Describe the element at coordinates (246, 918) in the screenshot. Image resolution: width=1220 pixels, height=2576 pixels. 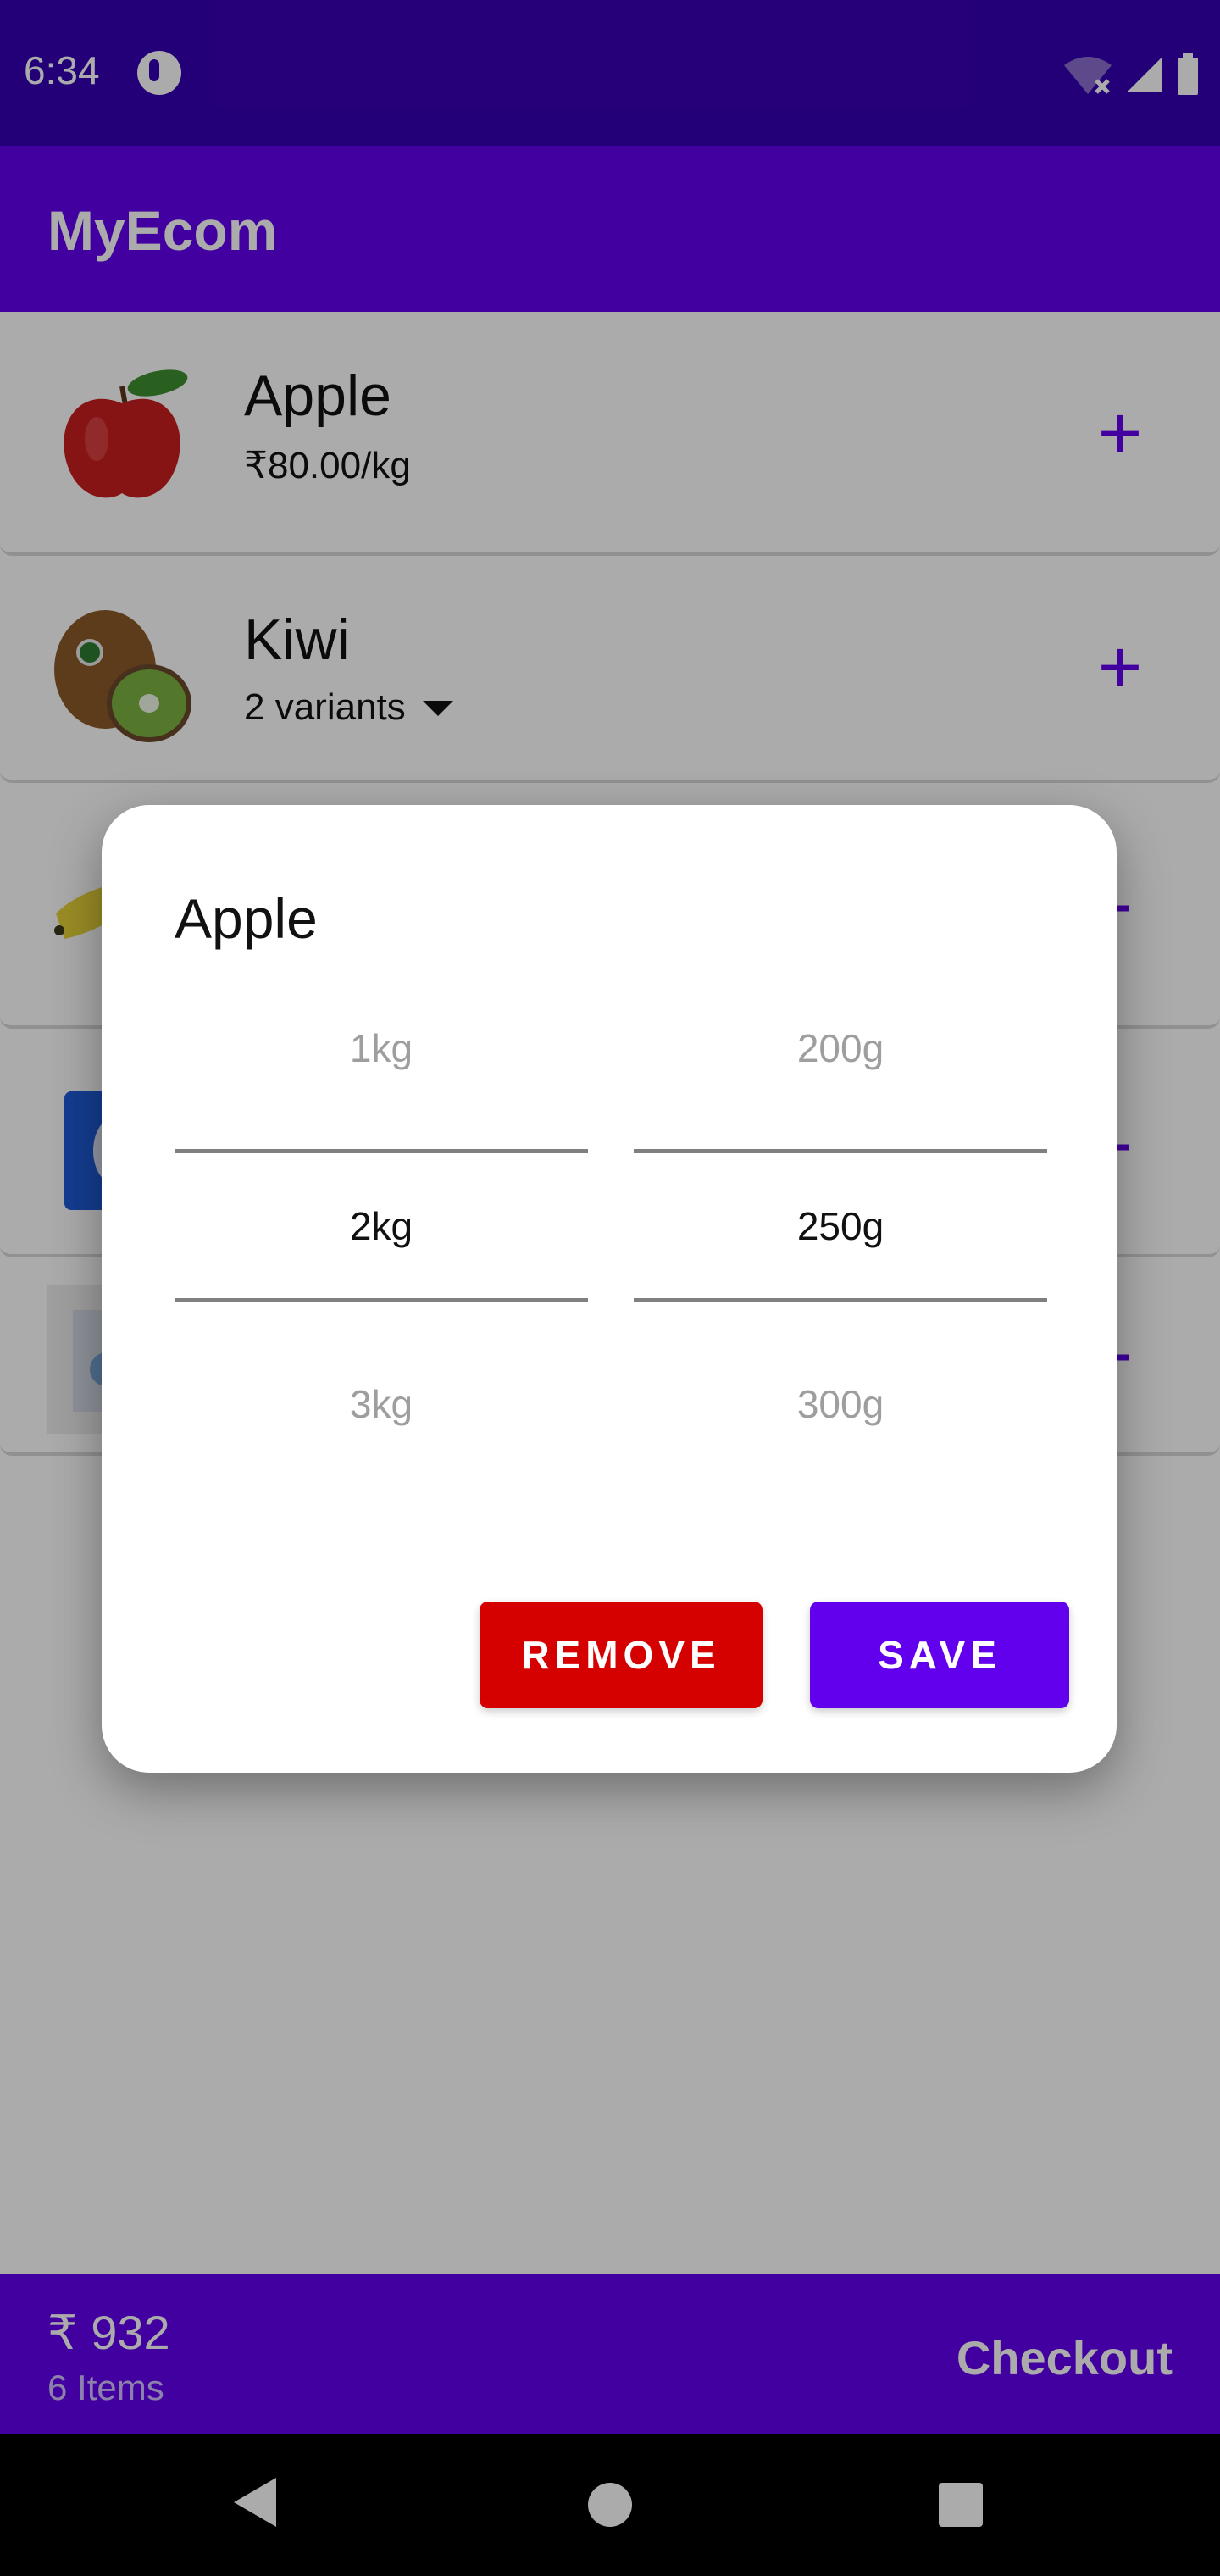
I see `dialog-title: Apple` at that location.